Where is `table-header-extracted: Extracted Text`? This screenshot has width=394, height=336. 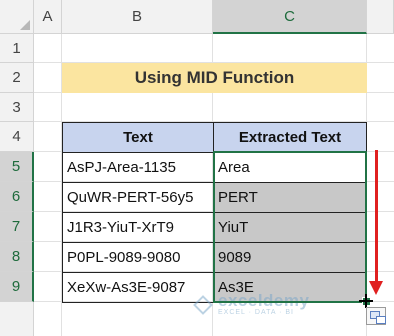 table-header-extracted: Extracted Text is located at coordinates (290, 137).